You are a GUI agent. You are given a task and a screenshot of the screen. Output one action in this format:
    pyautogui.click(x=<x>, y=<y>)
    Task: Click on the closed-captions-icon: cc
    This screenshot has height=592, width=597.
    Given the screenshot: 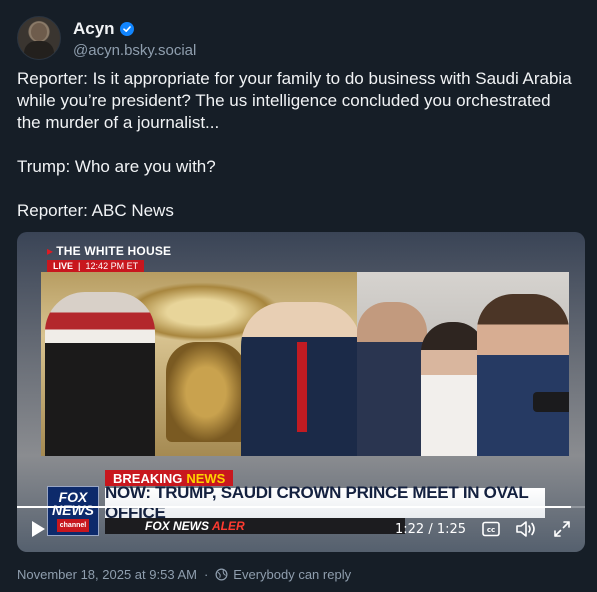 What is the action you would take?
    pyautogui.click(x=491, y=529)
    